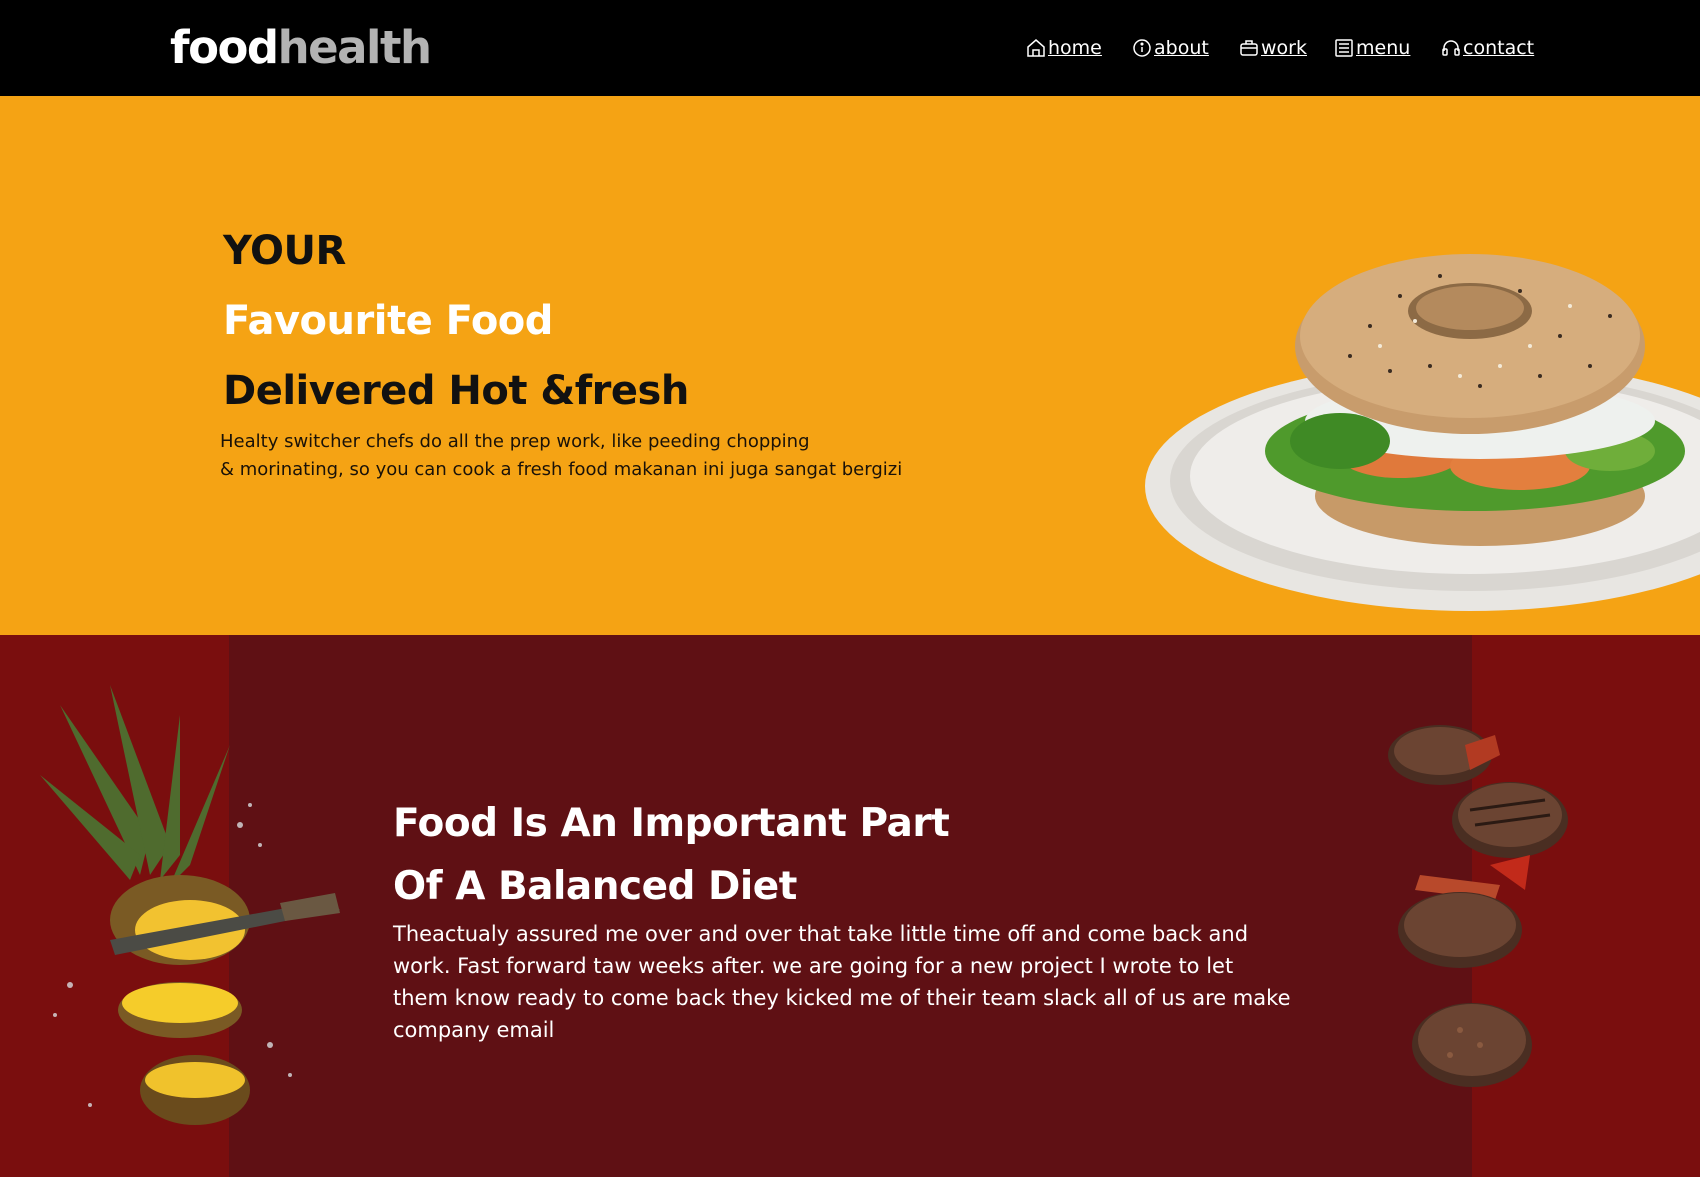  Describe the element at coordinates (1422, 432) in the screenshot. I see `bagel-sandwich-image` at that location.